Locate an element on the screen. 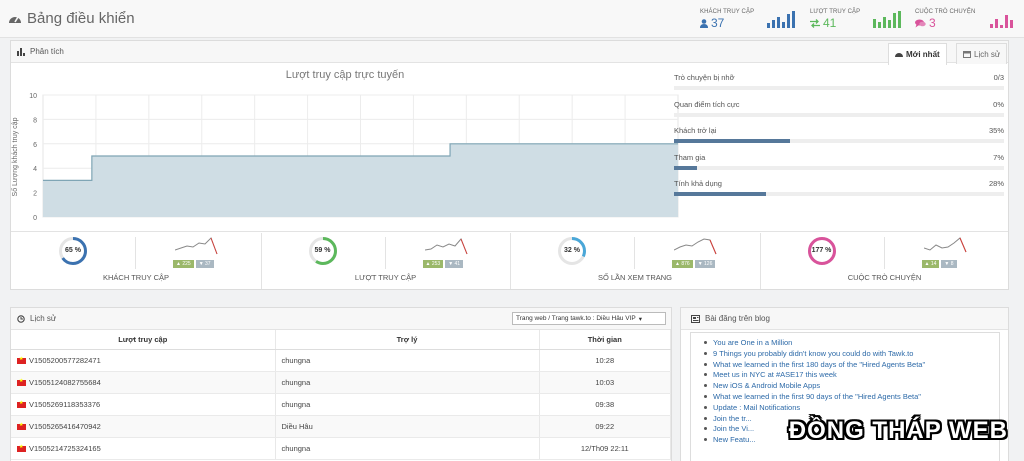 Image resolution: width=1024 pixels, height=461 pixels. visitor-cell: V1505214725324165 is located at coordinates (143, 448).